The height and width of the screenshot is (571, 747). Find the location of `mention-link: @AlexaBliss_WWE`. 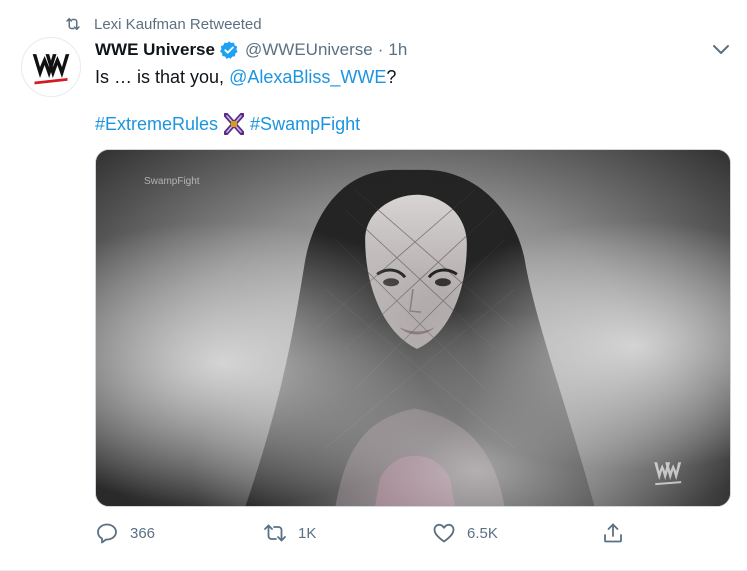

mention-link: @AlexaBliss_WWE is located at coordinates (307, 77).